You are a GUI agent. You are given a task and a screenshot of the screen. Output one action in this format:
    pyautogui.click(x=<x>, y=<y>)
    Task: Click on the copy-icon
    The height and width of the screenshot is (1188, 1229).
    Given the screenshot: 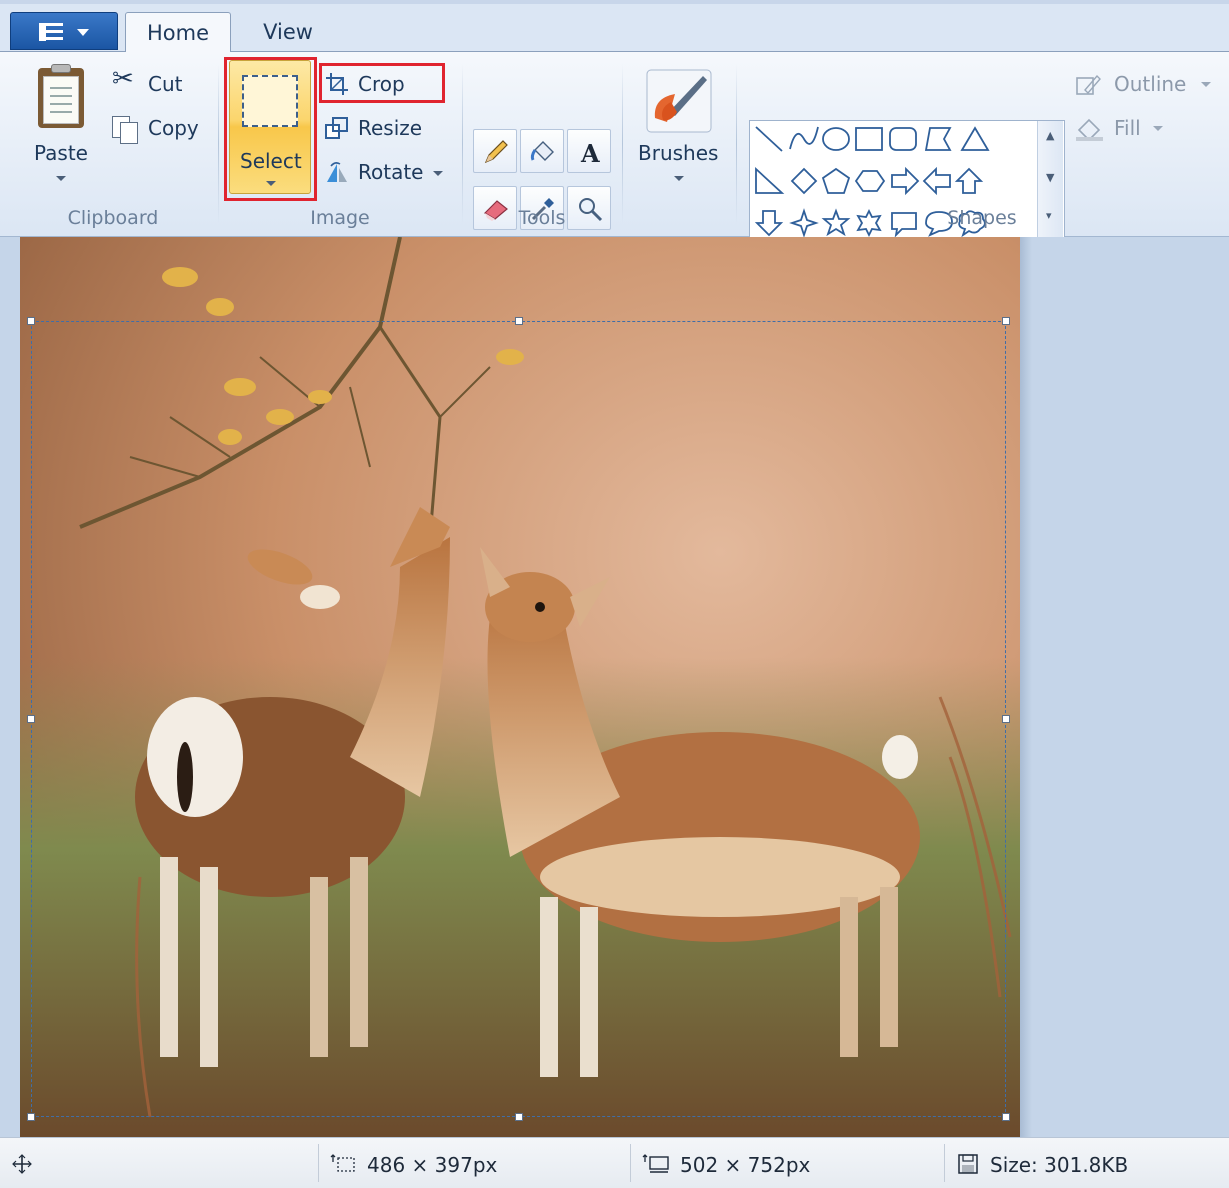 What is the action you would take?
    pyautogui.click(x=125, y=130)
    